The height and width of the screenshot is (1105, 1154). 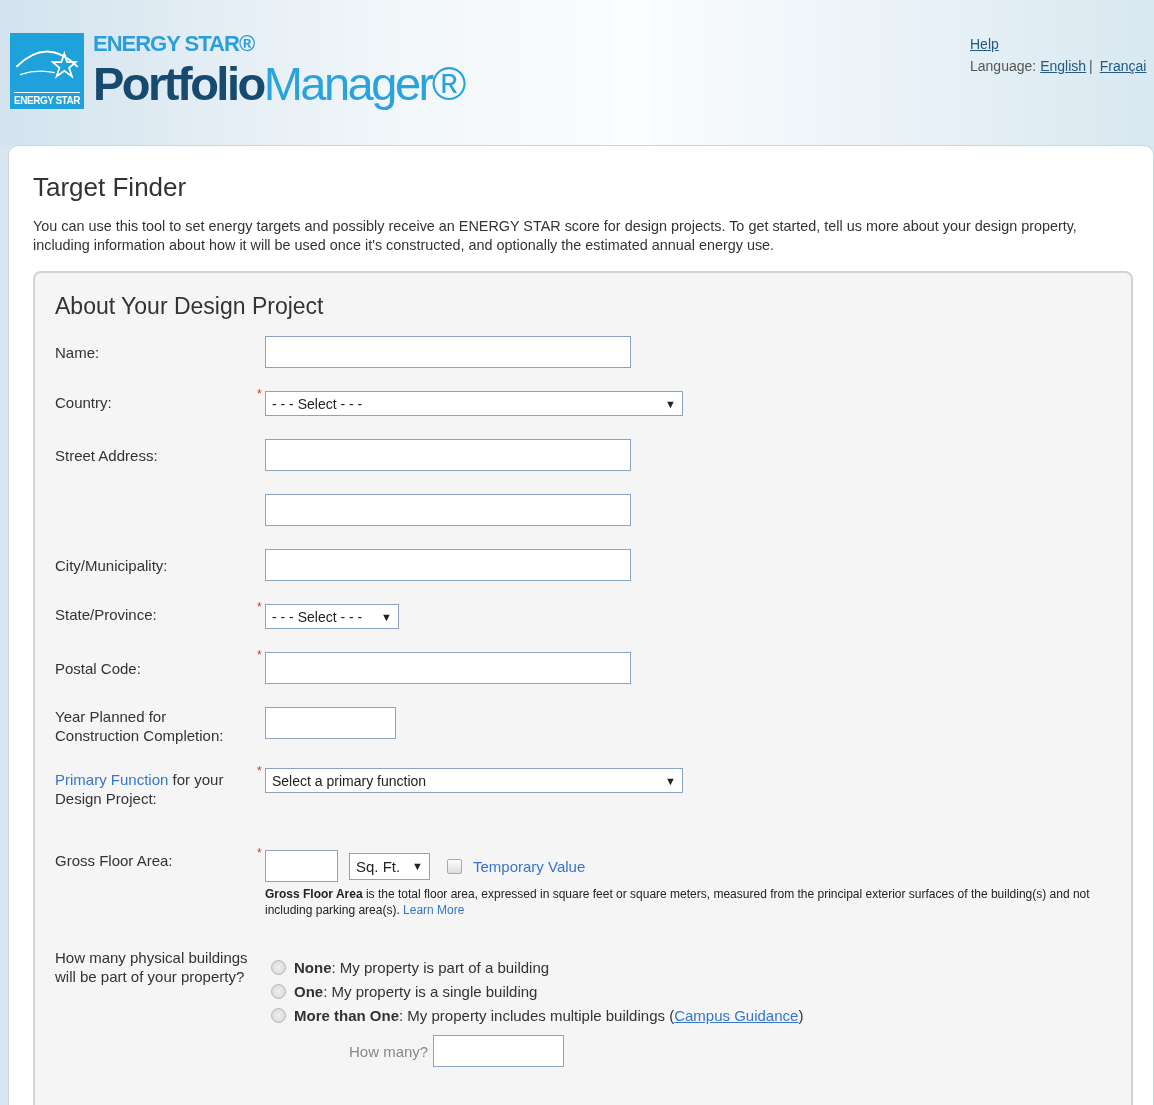 What do you see at coordinates (190, 306) in the screenshot?
I see `section-title: About Your Design Project` at bounding box center [190, 306].